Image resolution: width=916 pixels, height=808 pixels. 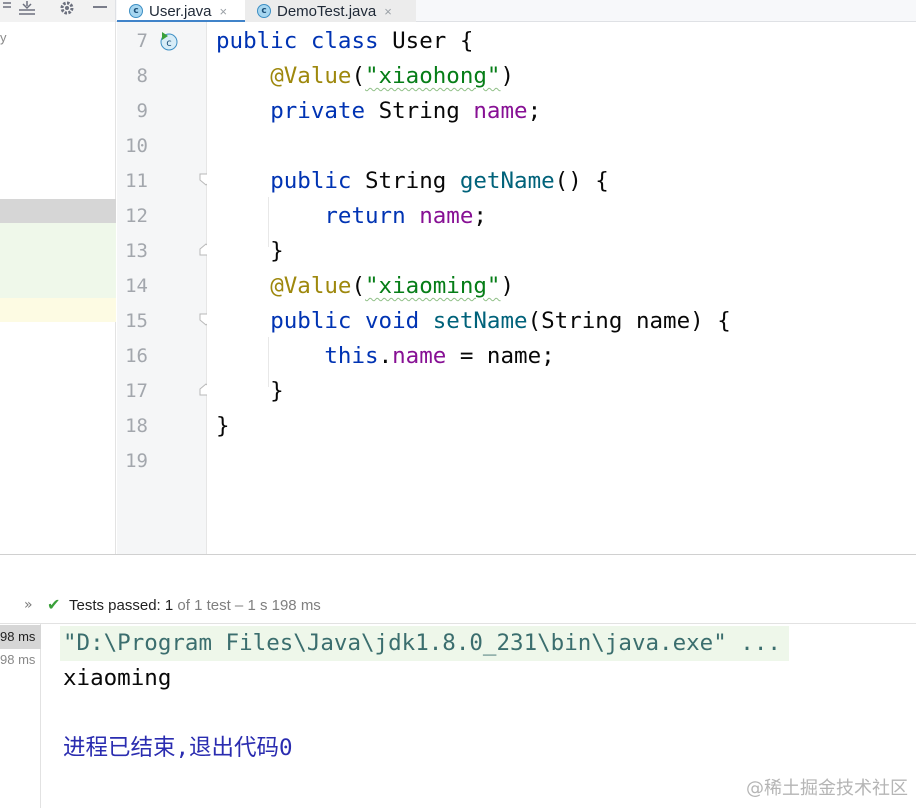 I want to click on tab-user-java: c User.java ×, so click(x=181, y=11).